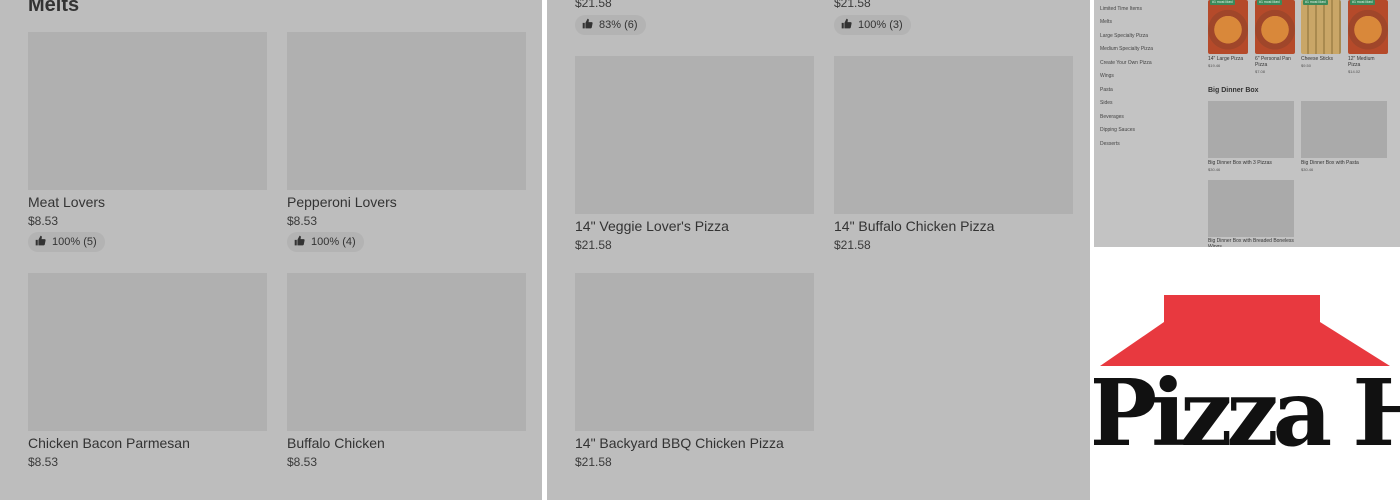 The image size is (1400, 500). I want to click on rating-text: 83% (6), so click(618, 25).